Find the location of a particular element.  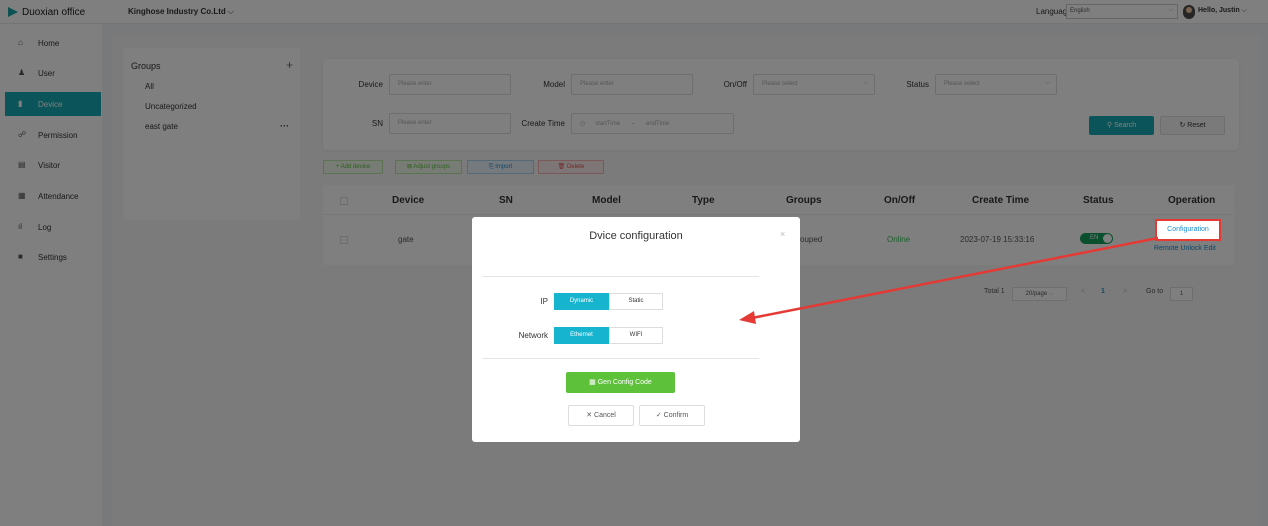

arrow-line is located at coordinates (955, 278).